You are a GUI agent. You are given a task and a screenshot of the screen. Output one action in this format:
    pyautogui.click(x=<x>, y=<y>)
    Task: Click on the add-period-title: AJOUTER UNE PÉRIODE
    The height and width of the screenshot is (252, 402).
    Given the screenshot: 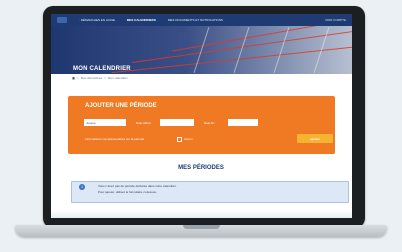 What is the action you would take?
    pyautogui.click(x=121, y=106)
    